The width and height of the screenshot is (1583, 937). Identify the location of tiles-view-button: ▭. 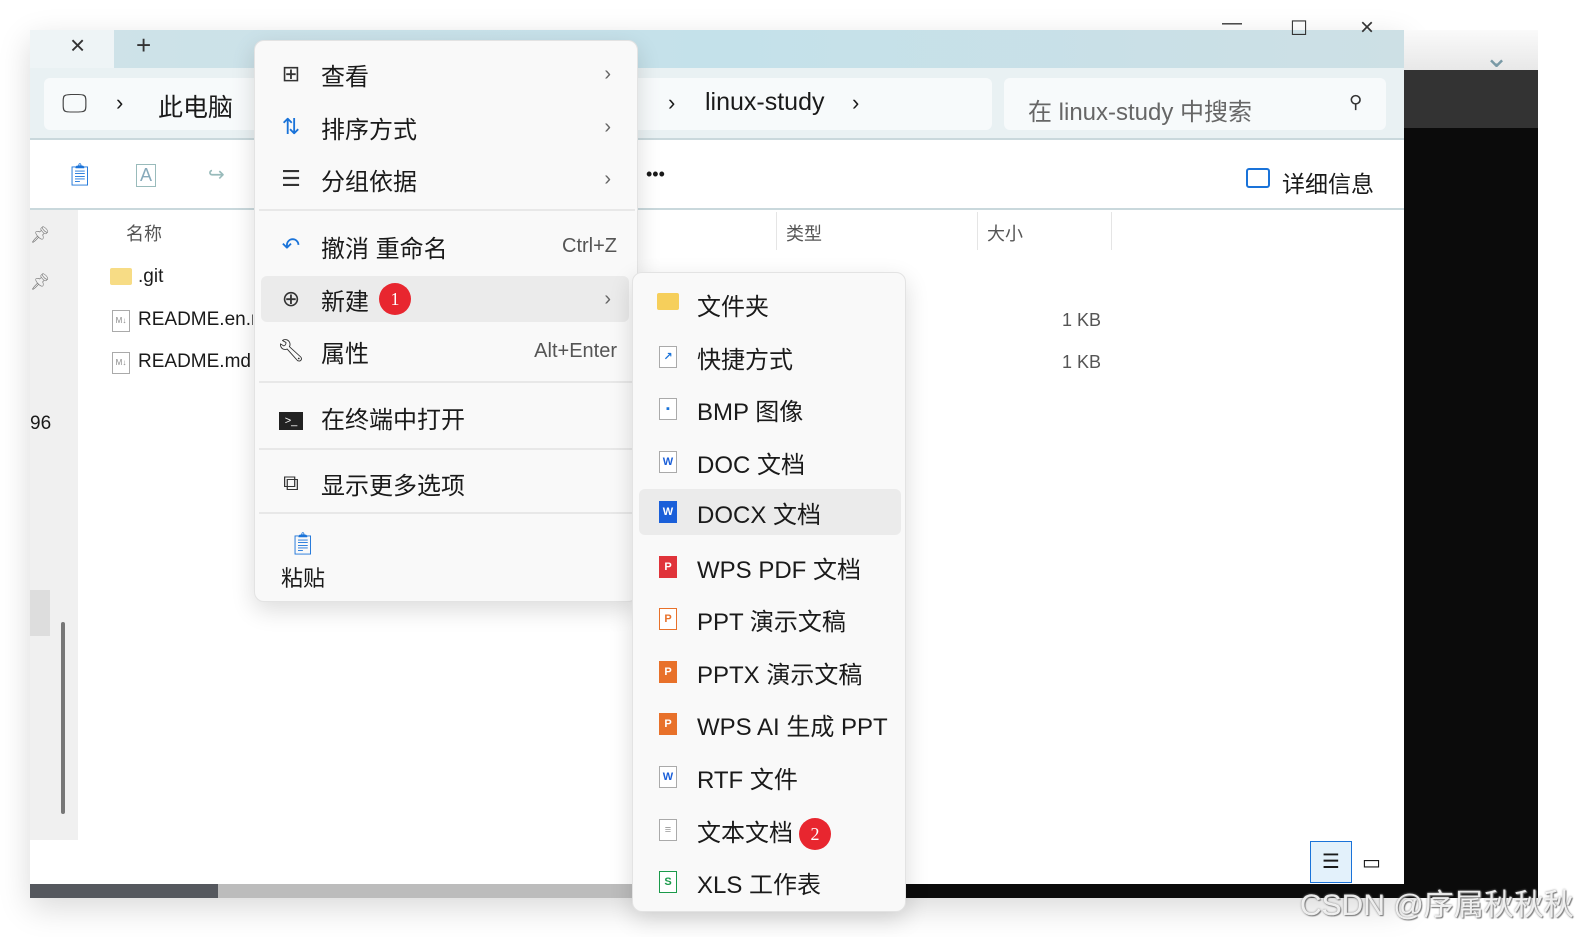
(1371, 862).